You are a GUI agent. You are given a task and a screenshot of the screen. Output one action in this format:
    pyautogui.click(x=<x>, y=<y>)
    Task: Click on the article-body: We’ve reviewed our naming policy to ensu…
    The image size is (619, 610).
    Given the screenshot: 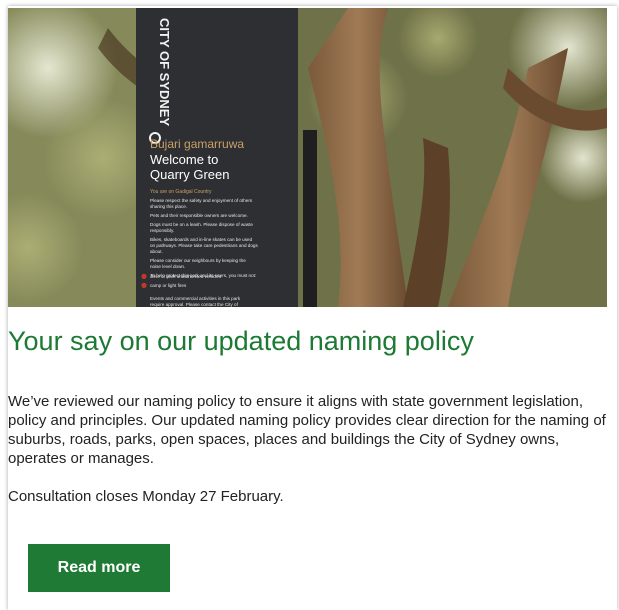 What is the action you would take?
    pyautogui.click(x=307, y=430)
    